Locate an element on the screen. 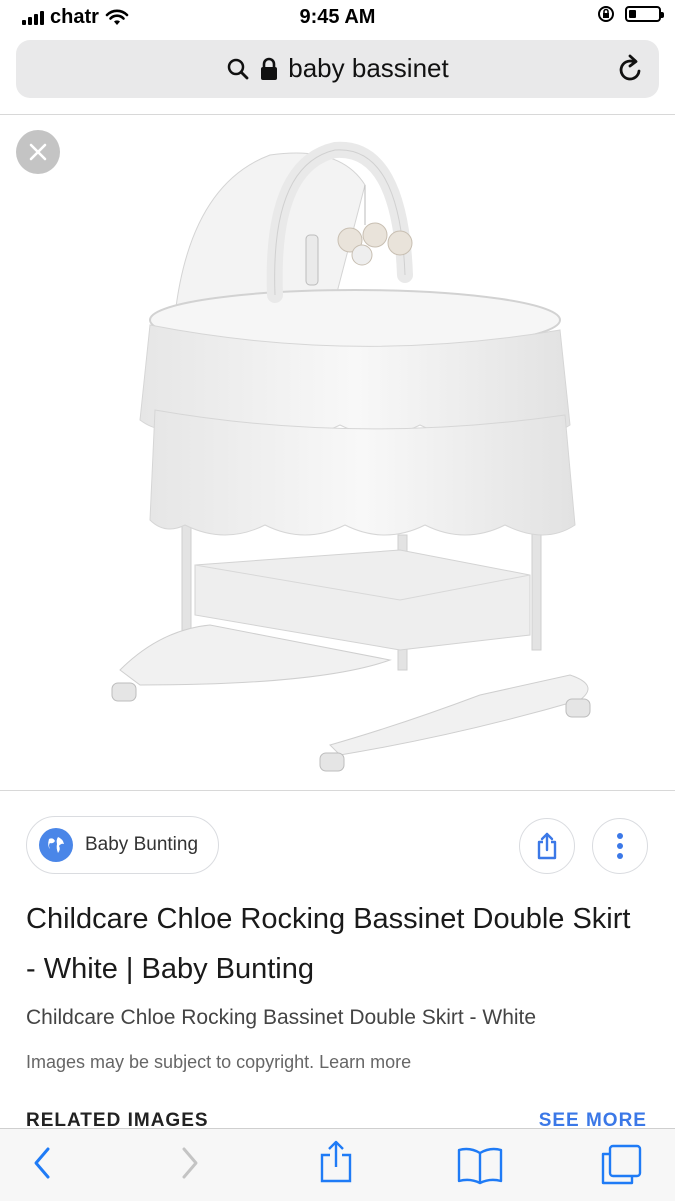 The image size is (675, 1201). address-bar: baby bassinet is located at coordinates (337, 69).